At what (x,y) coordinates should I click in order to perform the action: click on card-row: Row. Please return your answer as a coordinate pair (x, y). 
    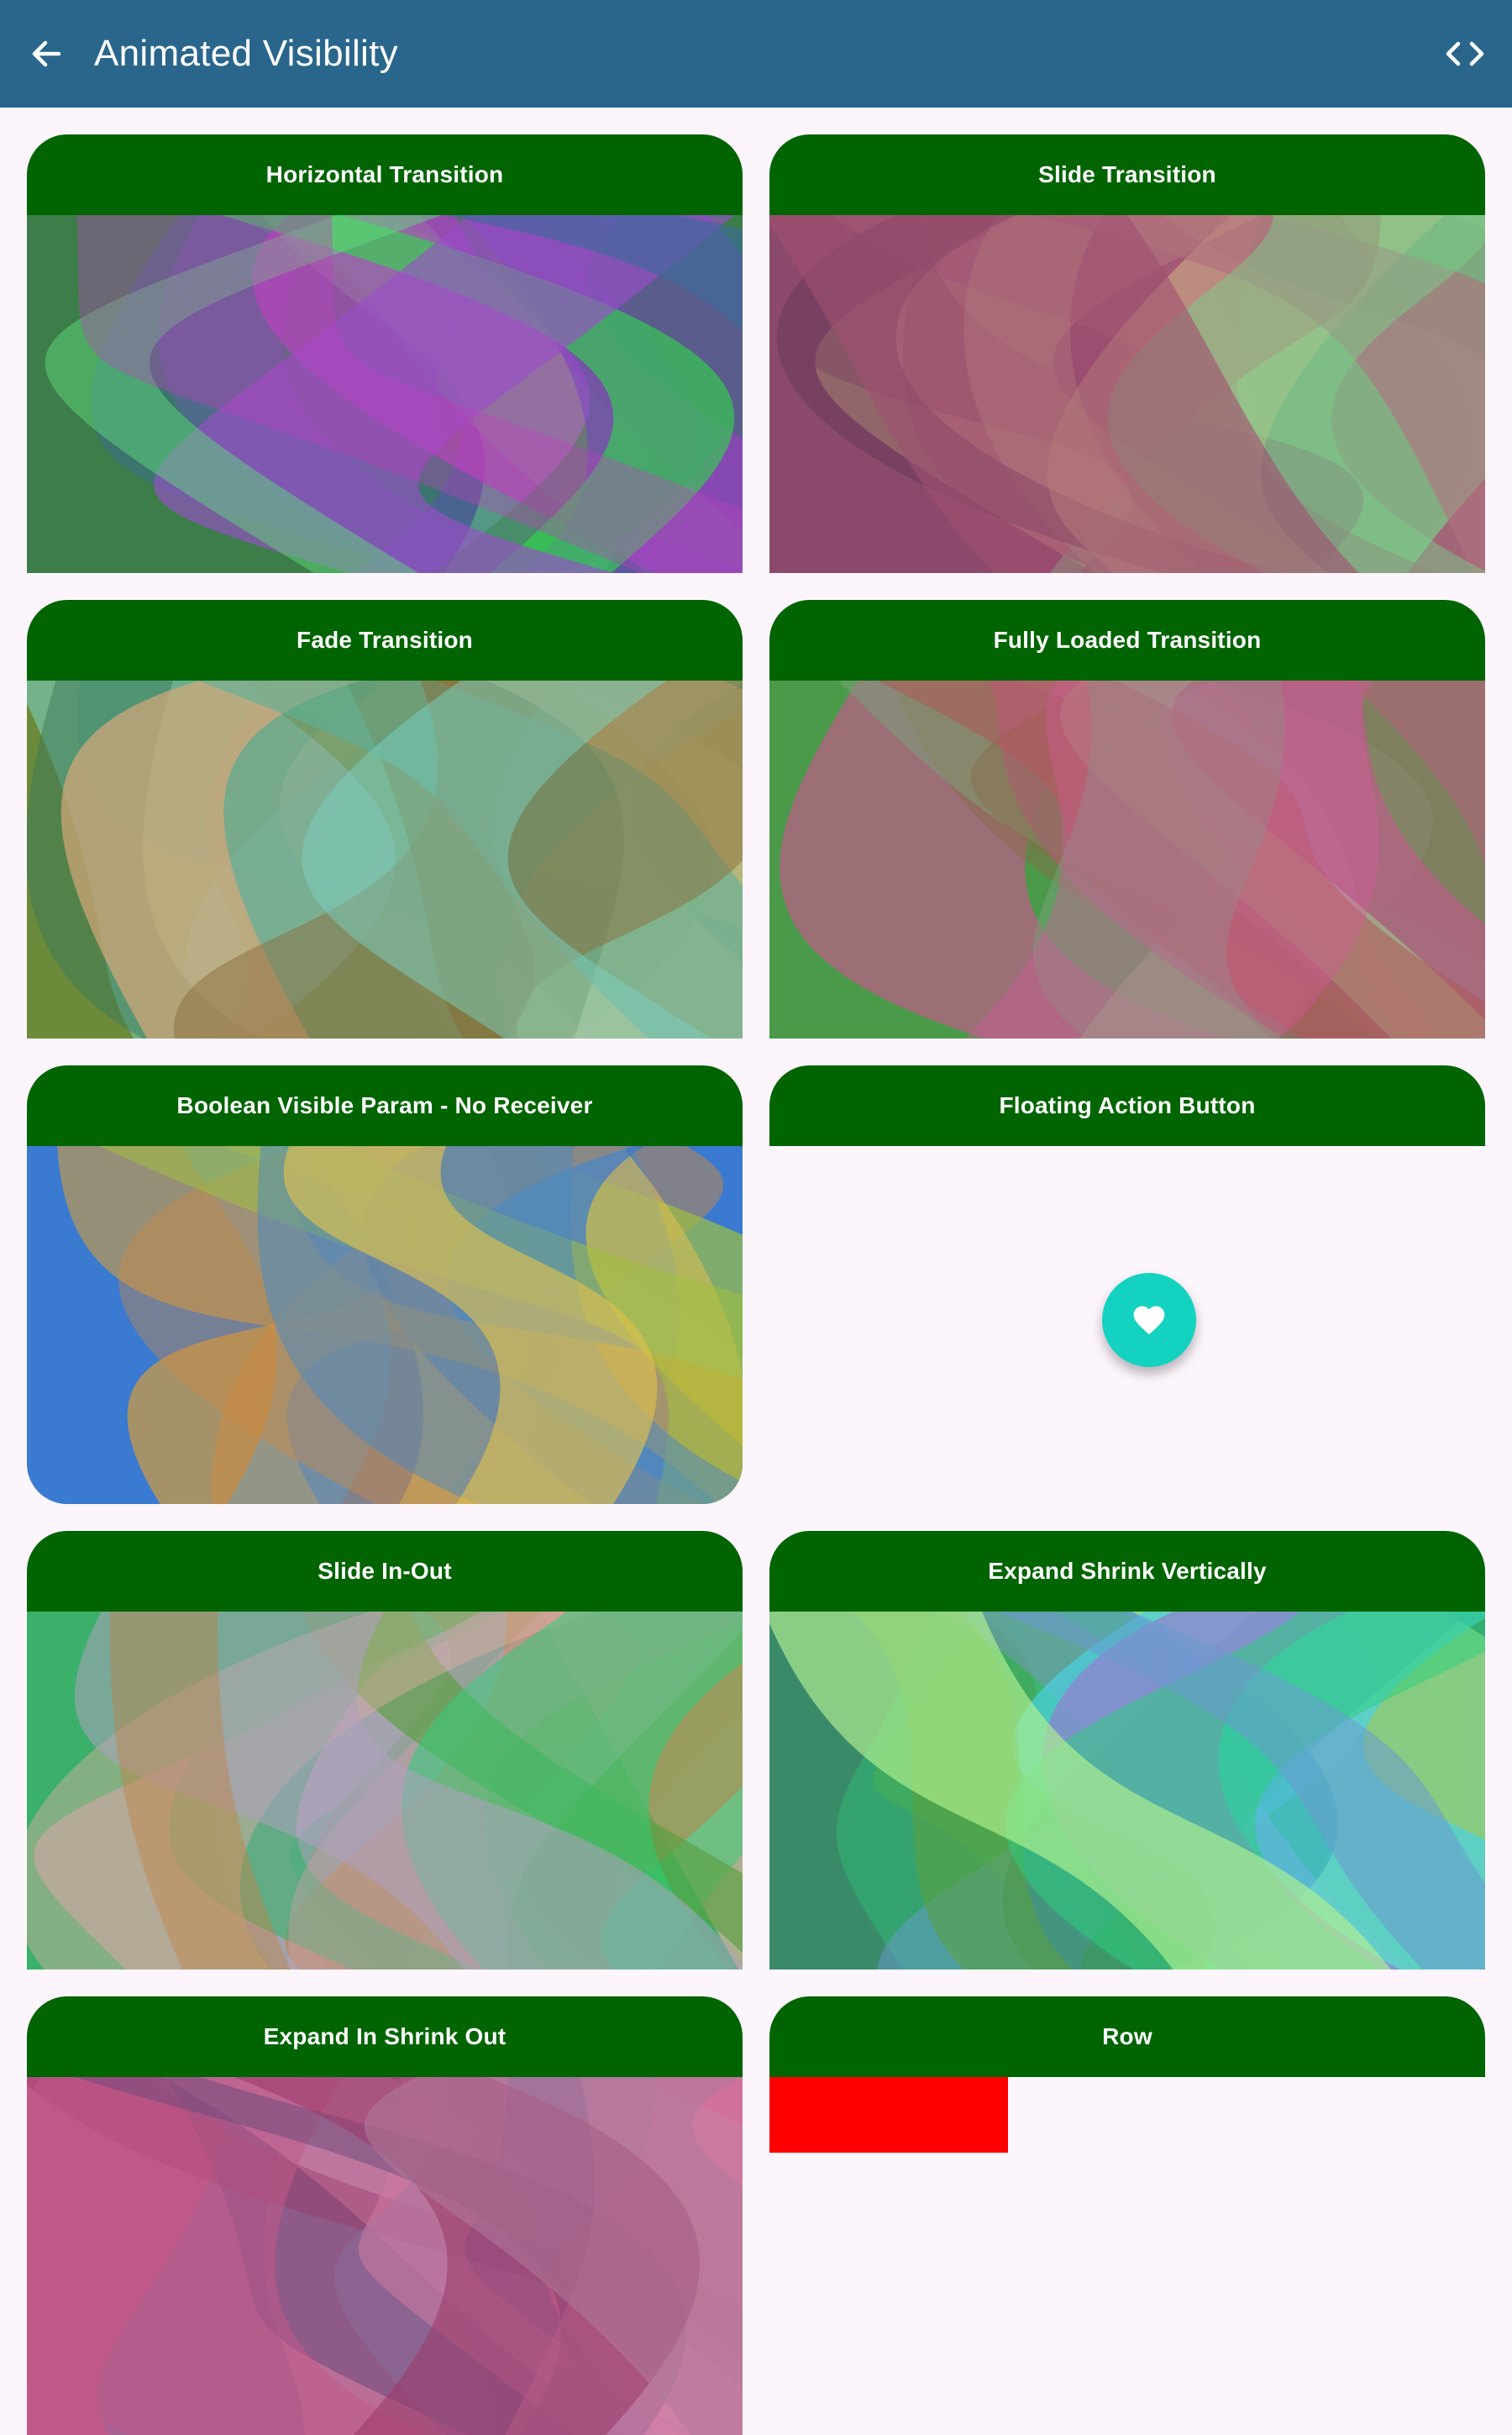
    Looking at the image, I should click on (1127, 2215).